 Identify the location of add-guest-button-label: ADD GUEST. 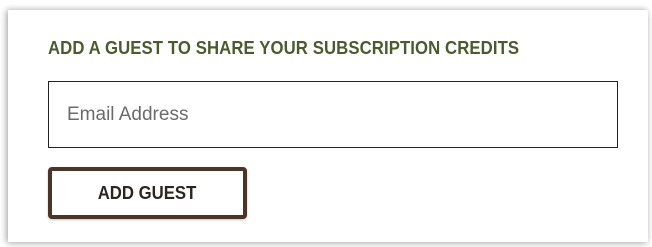
(147, 192).